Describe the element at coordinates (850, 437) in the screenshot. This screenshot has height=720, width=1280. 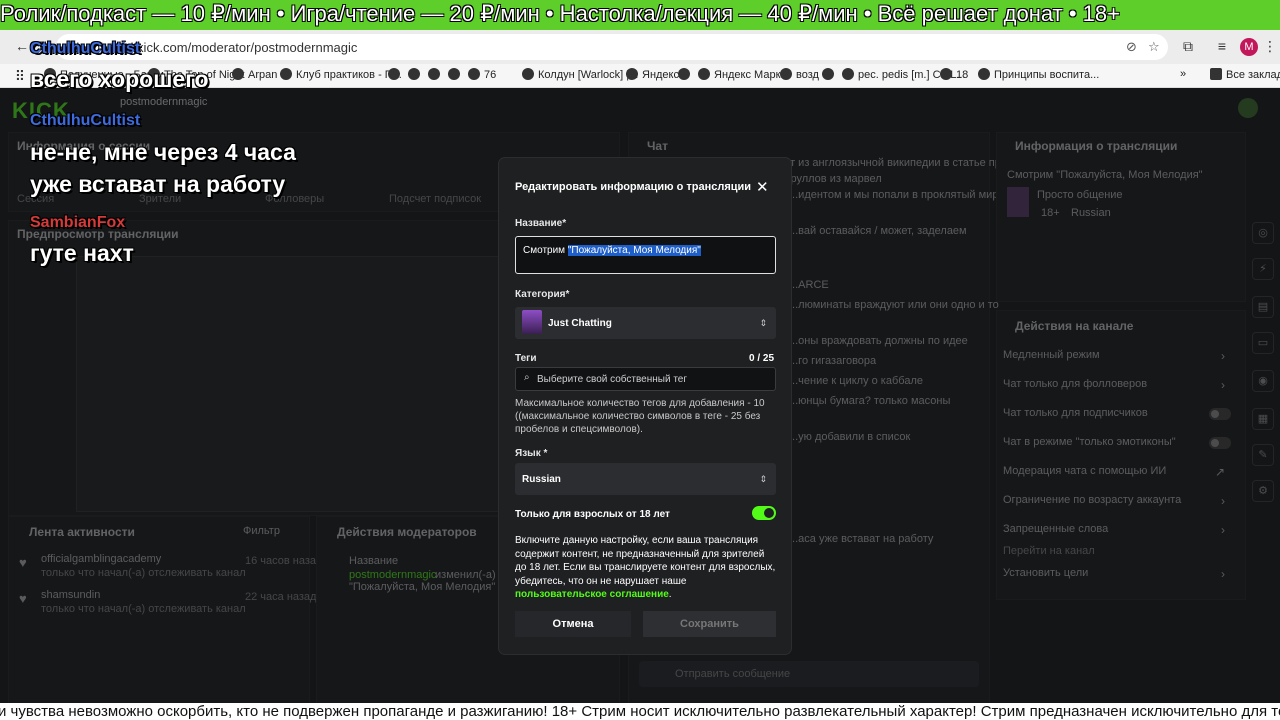
I see `chat-line: ...ую добавили в список` at that location.